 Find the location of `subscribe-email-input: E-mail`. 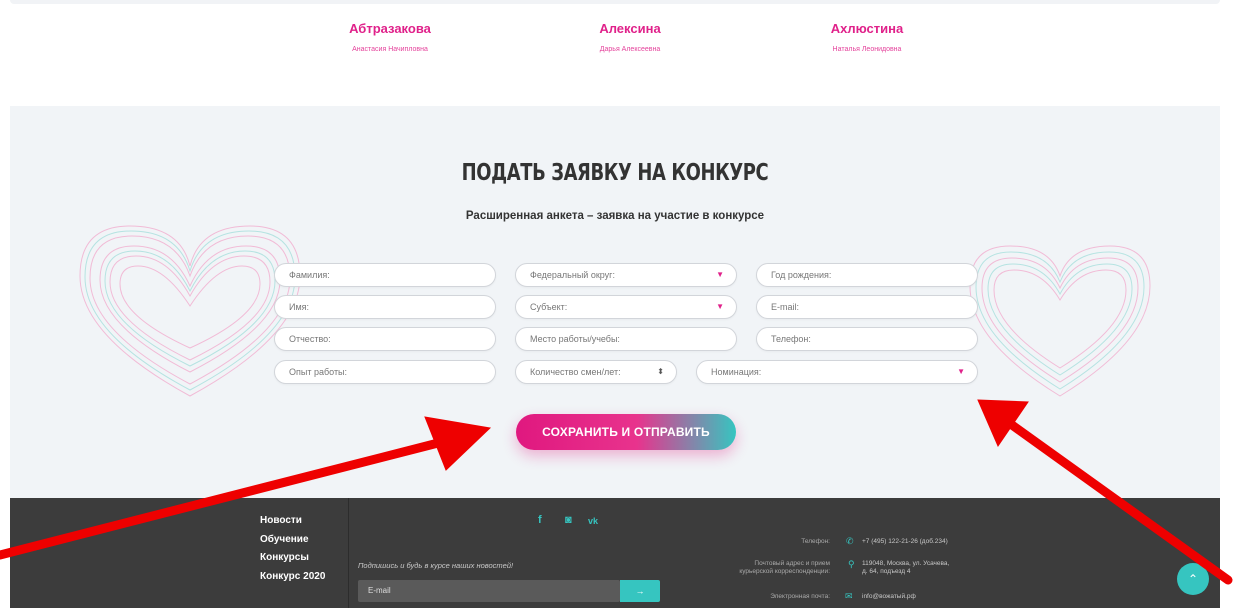

subscribe-email-input: E-mail is located at coordinates (489, 591).